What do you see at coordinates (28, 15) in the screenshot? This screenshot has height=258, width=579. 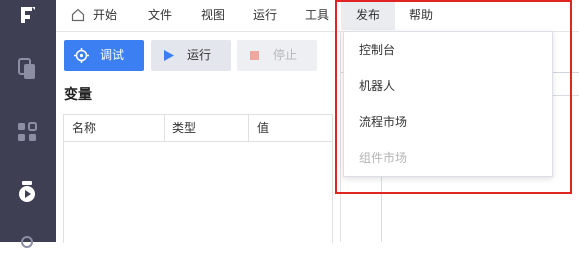 I see `app-logo-icon` at bounding box center [28, 15].